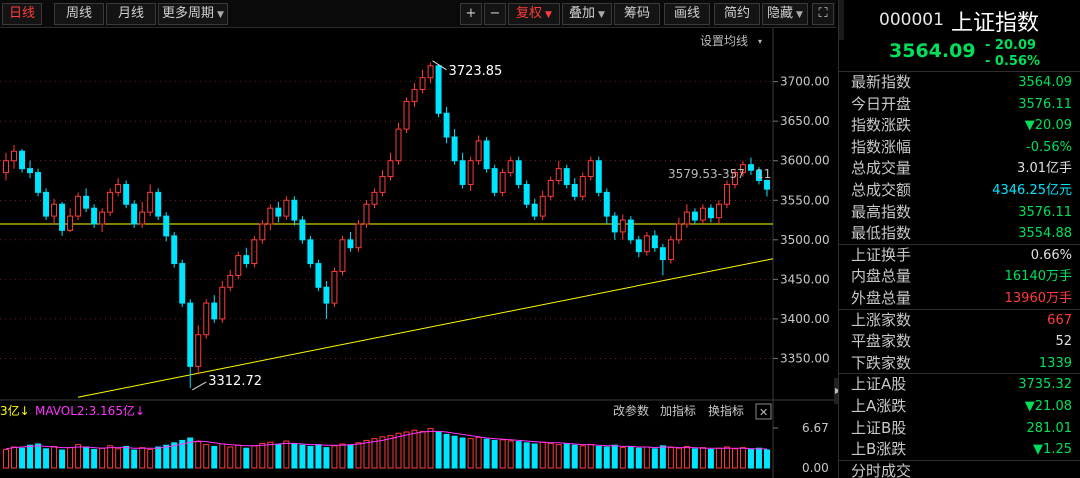 Image resolution: width=1080 pixels, height=478 pixels. I want to click on overlay-dropdown: 叠加 ▼, so click(587, 14).